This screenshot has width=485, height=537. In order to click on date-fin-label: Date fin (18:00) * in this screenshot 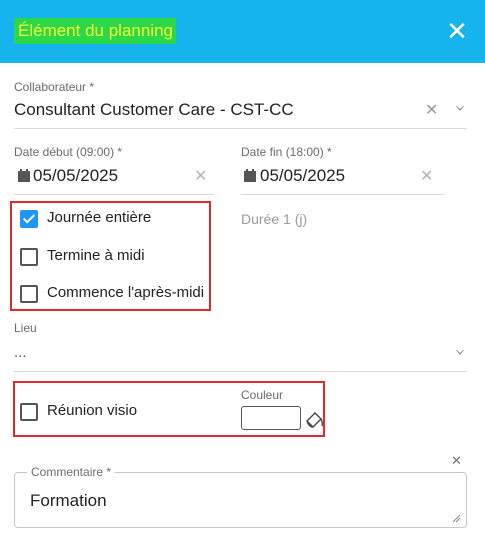, I will do `click(286, 152)`.